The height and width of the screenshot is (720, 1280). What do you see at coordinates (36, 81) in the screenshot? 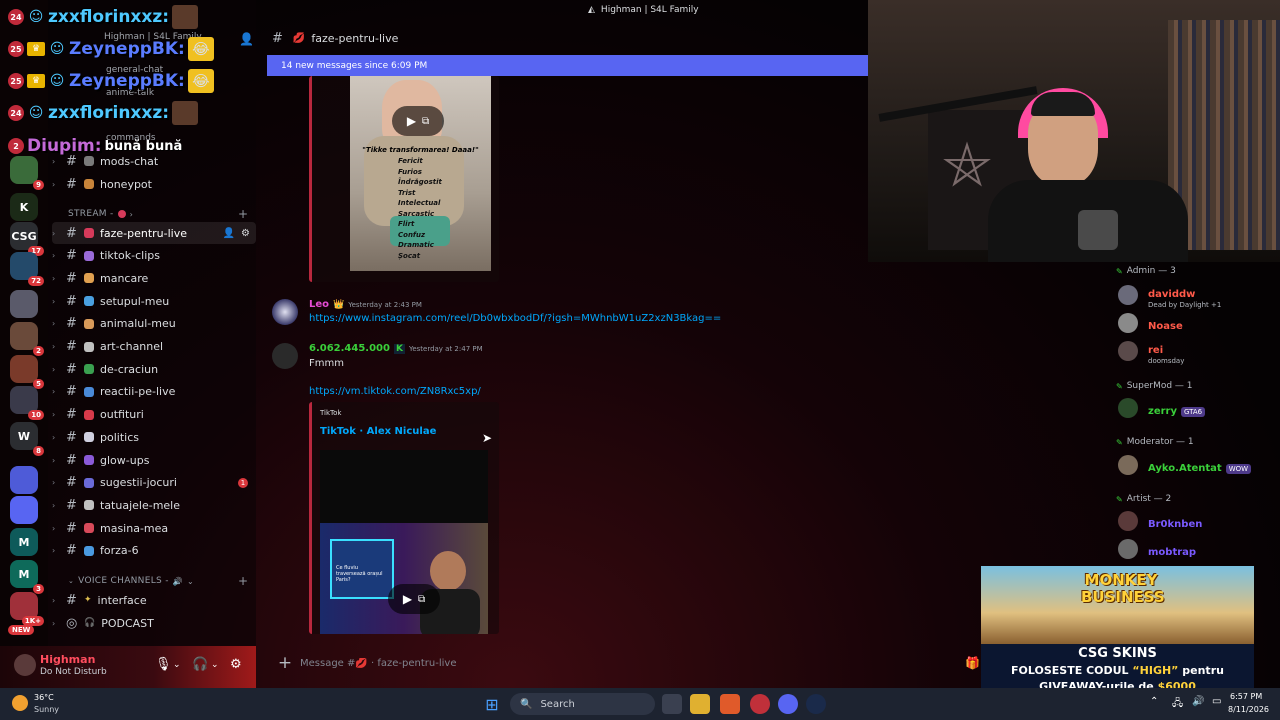
I see `crown-icon: ♛` at bounding box center [36, 81].